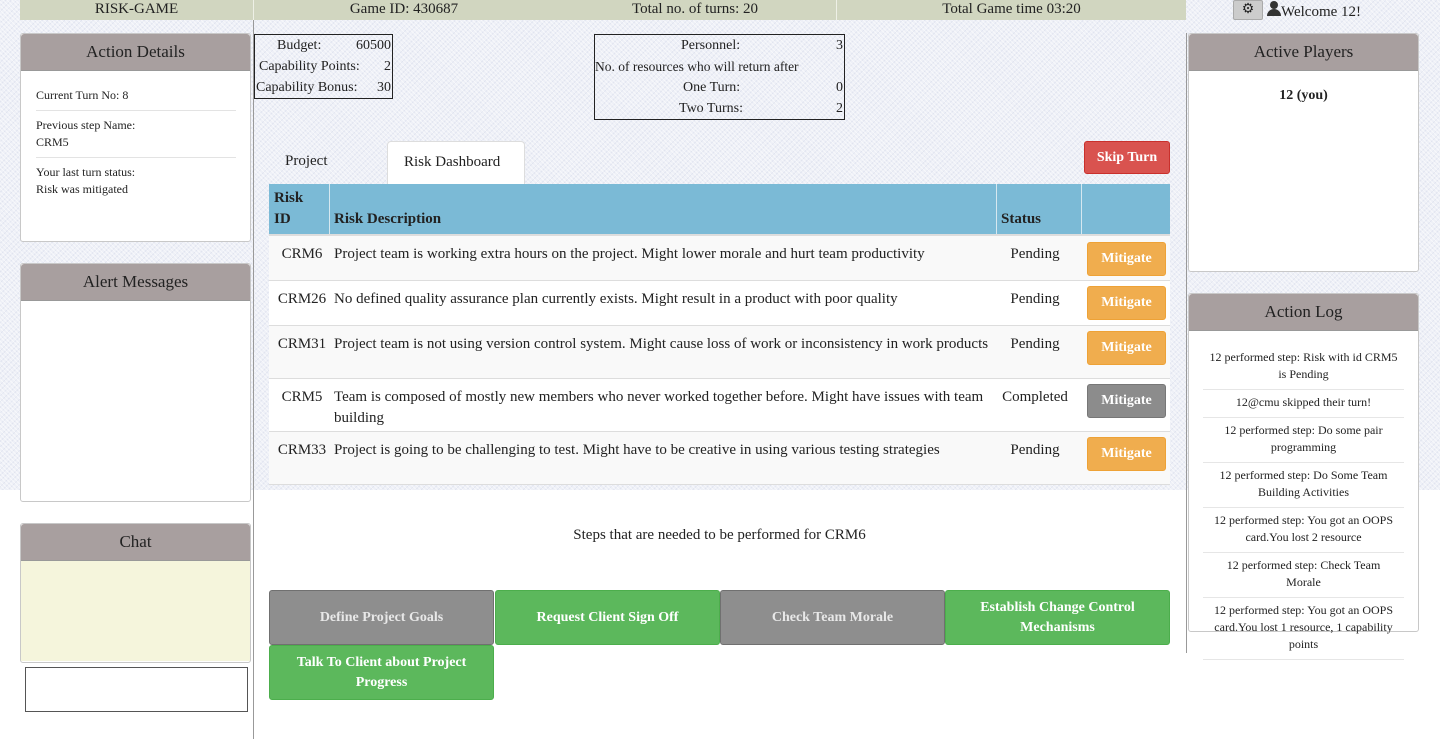  Describe the element at coordinates (832, 617) in the screenshot. I see `step-check-team-morale-button: Check Team Morale` at that location.